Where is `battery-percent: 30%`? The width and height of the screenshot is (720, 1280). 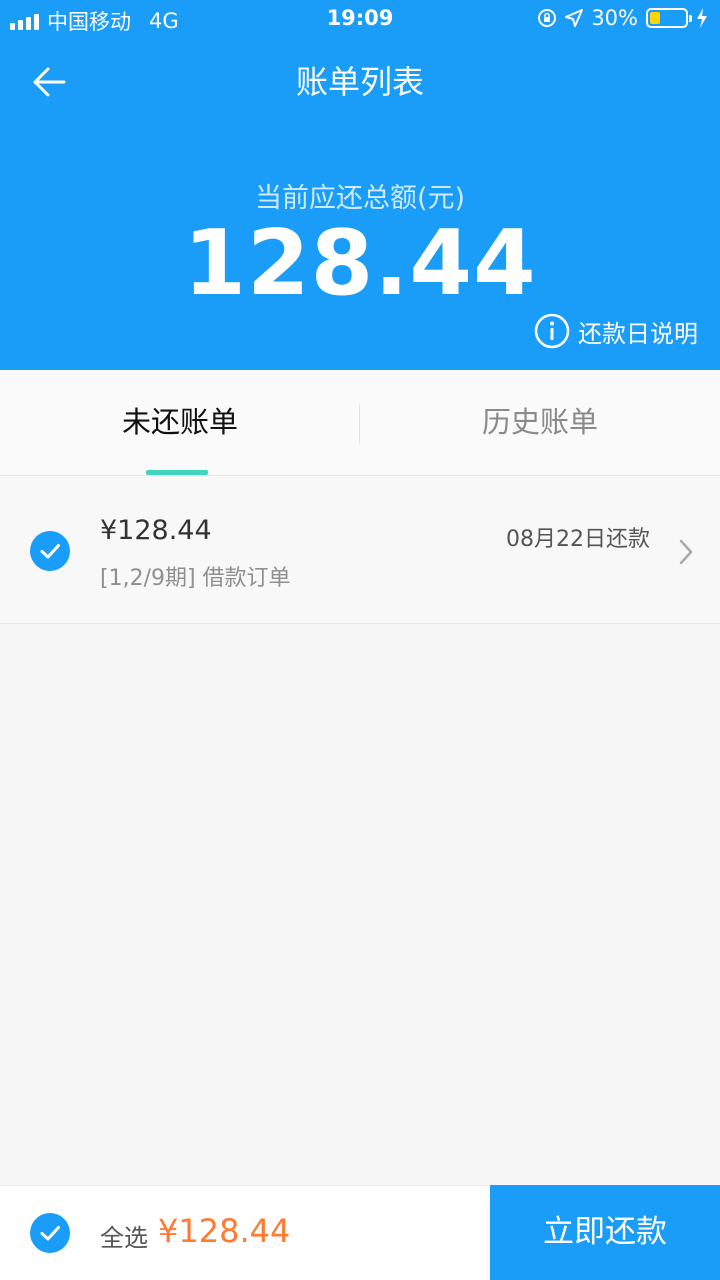
battery-percent: 30% is located at coordinates (614, 18).